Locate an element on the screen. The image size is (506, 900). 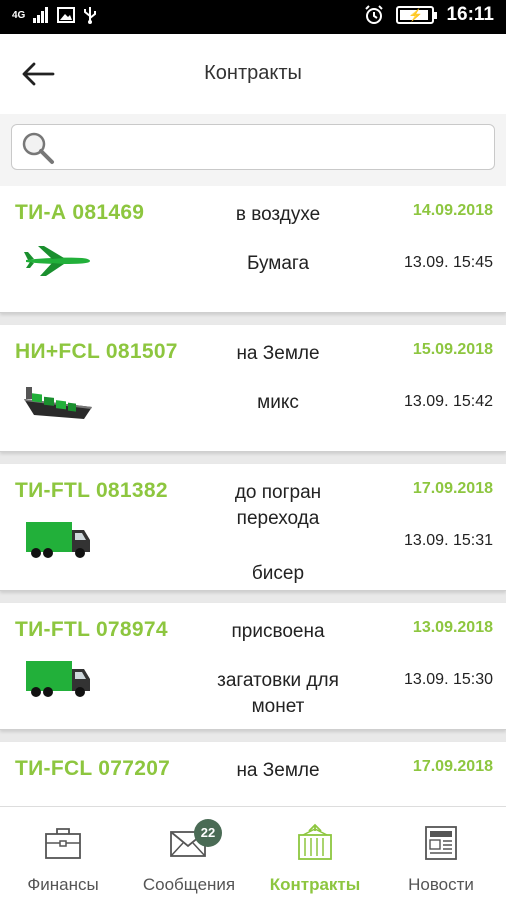
contract-card: ТИ-FCL 077207 на Земле 17.09.2018 is located at coordinates (253, 774).